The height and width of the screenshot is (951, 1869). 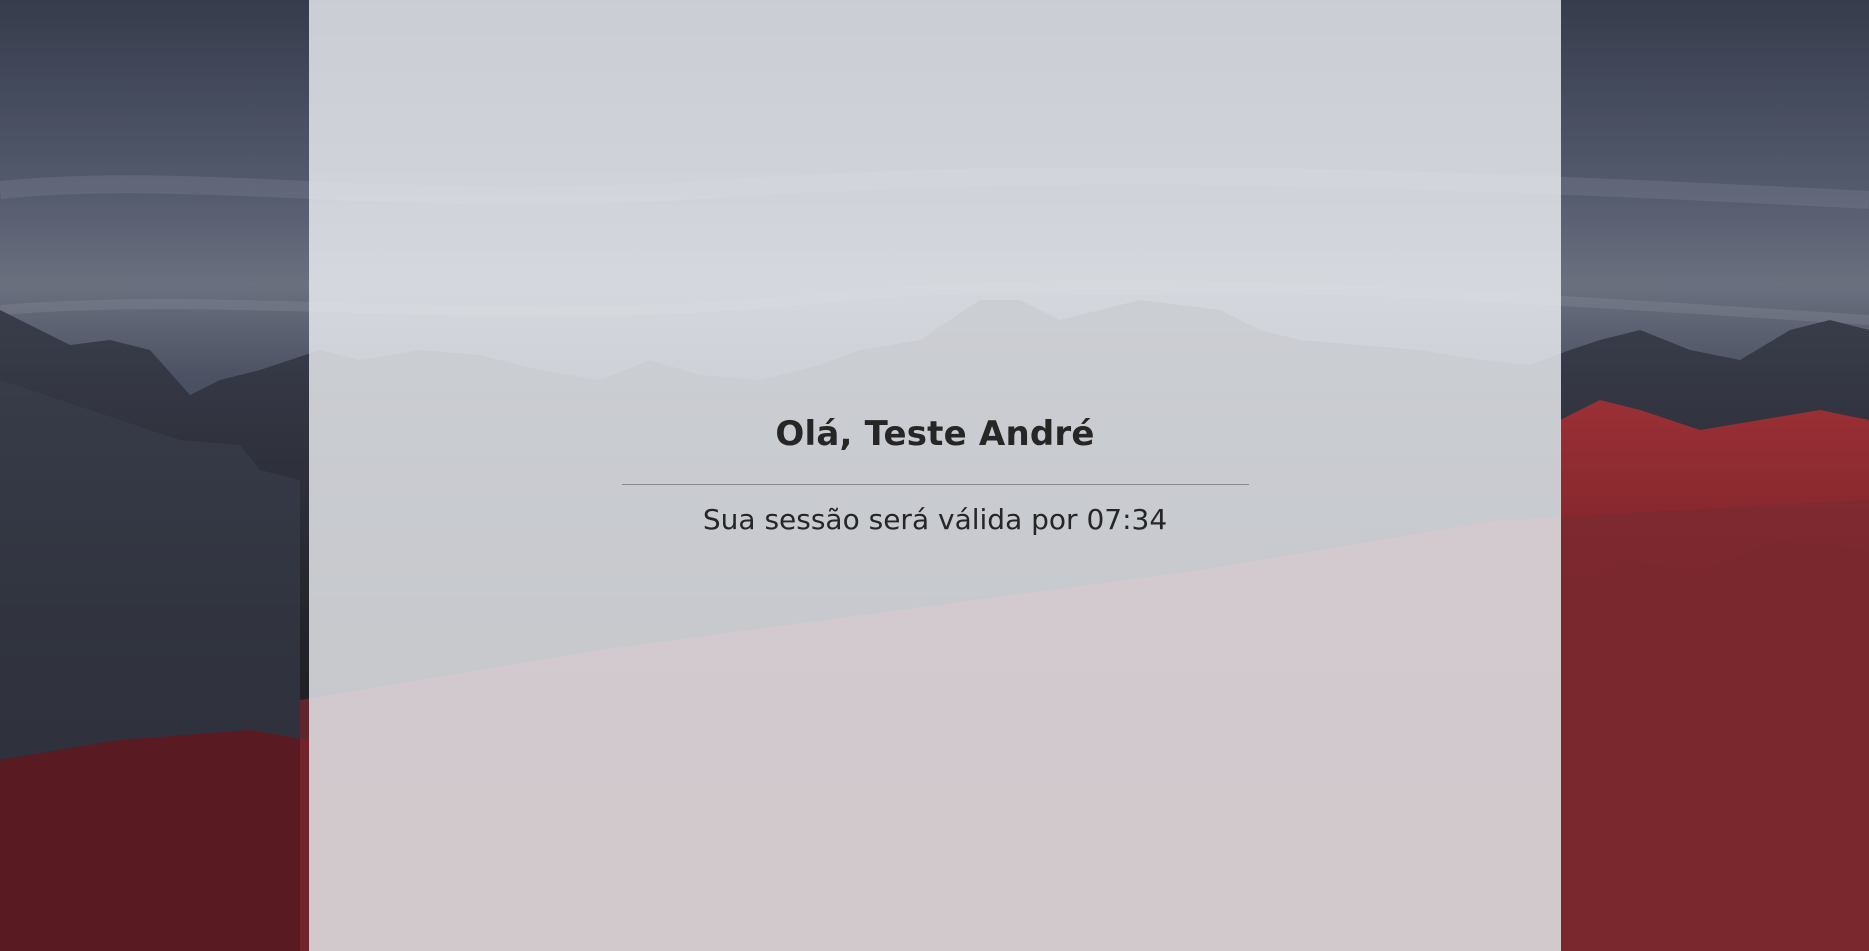 What do you see at coordinates (935, 434) in the screenshot?
I see `greeting-heading: Olá, Teste André` at bounding box center [935, 434].